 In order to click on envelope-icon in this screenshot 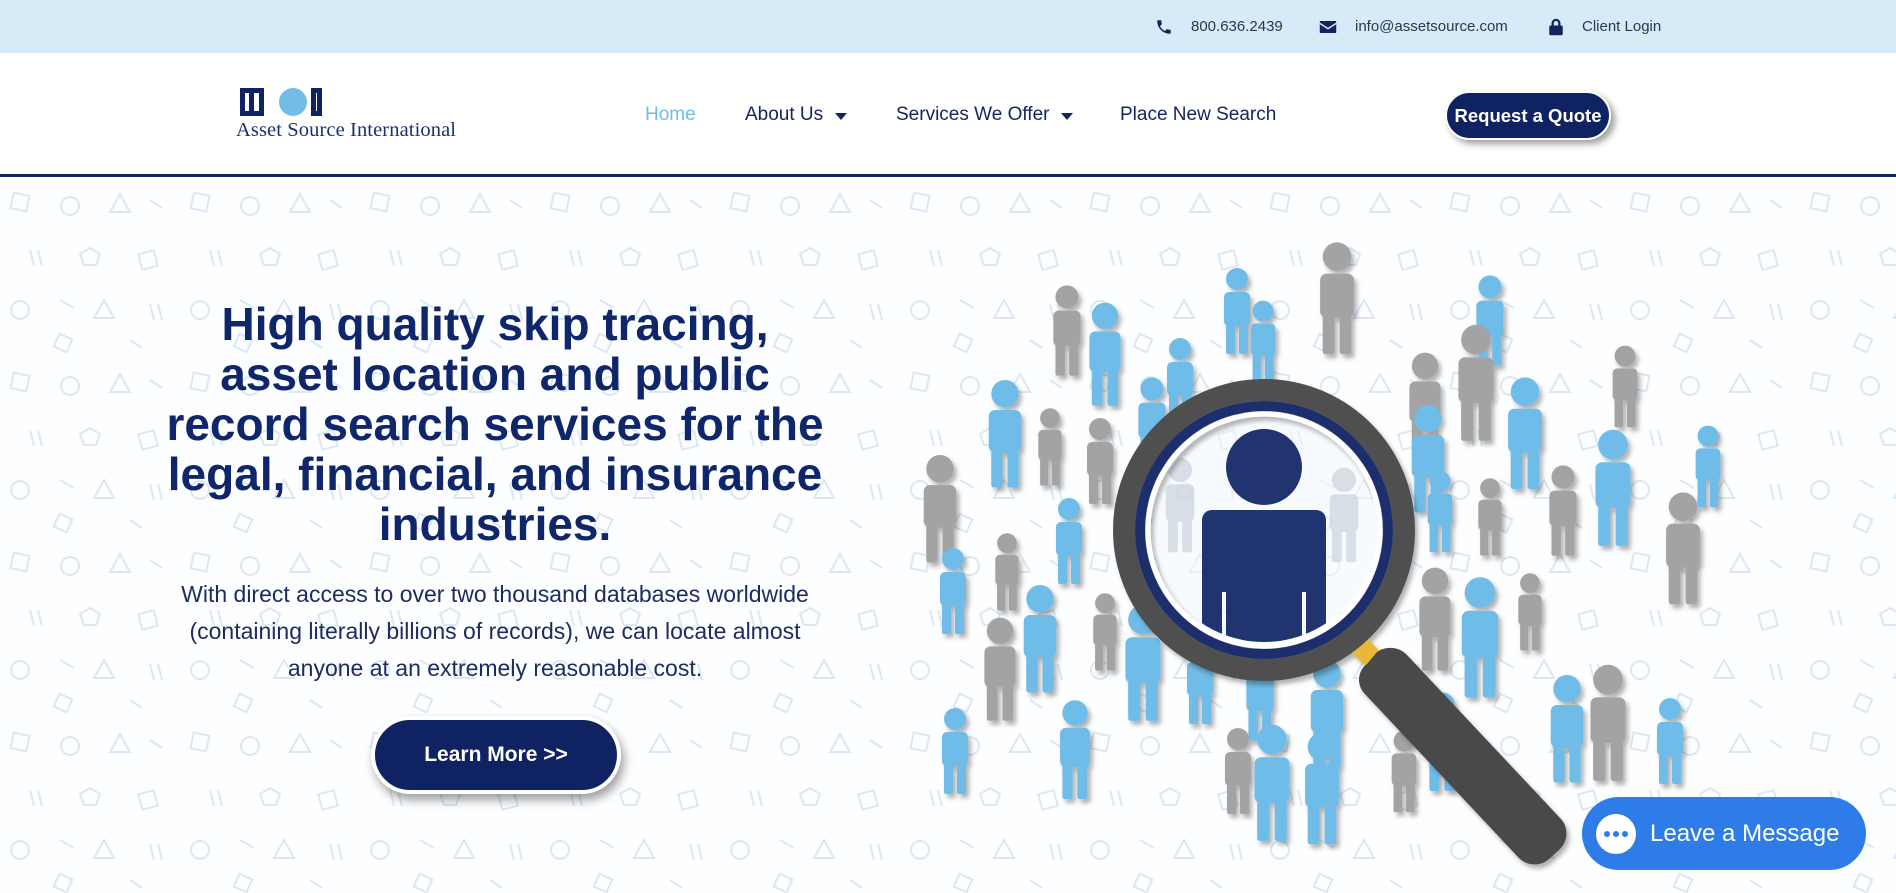, I will do `click(1328, 26)`.